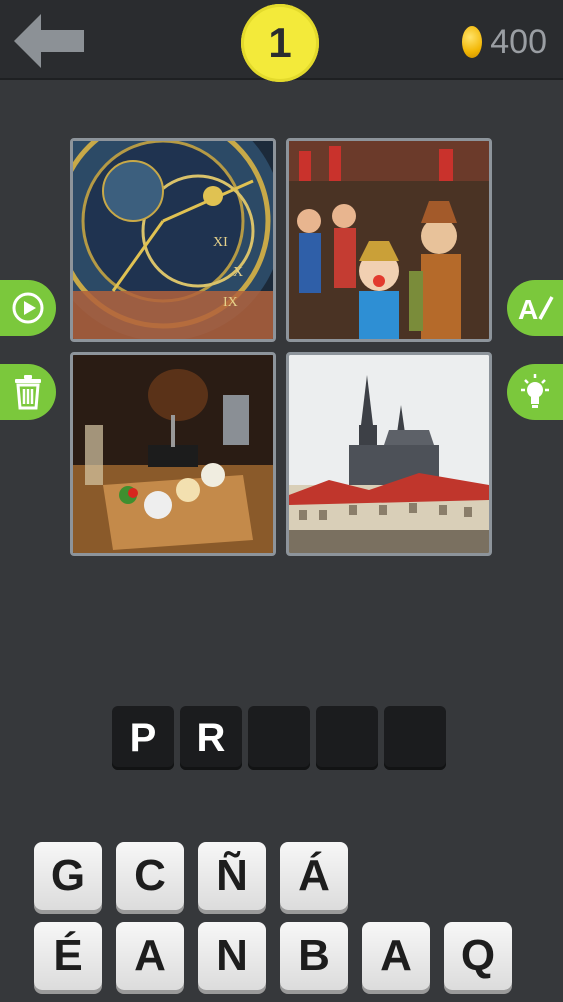  I want to click on remove-letters-button, so click(28, 392).